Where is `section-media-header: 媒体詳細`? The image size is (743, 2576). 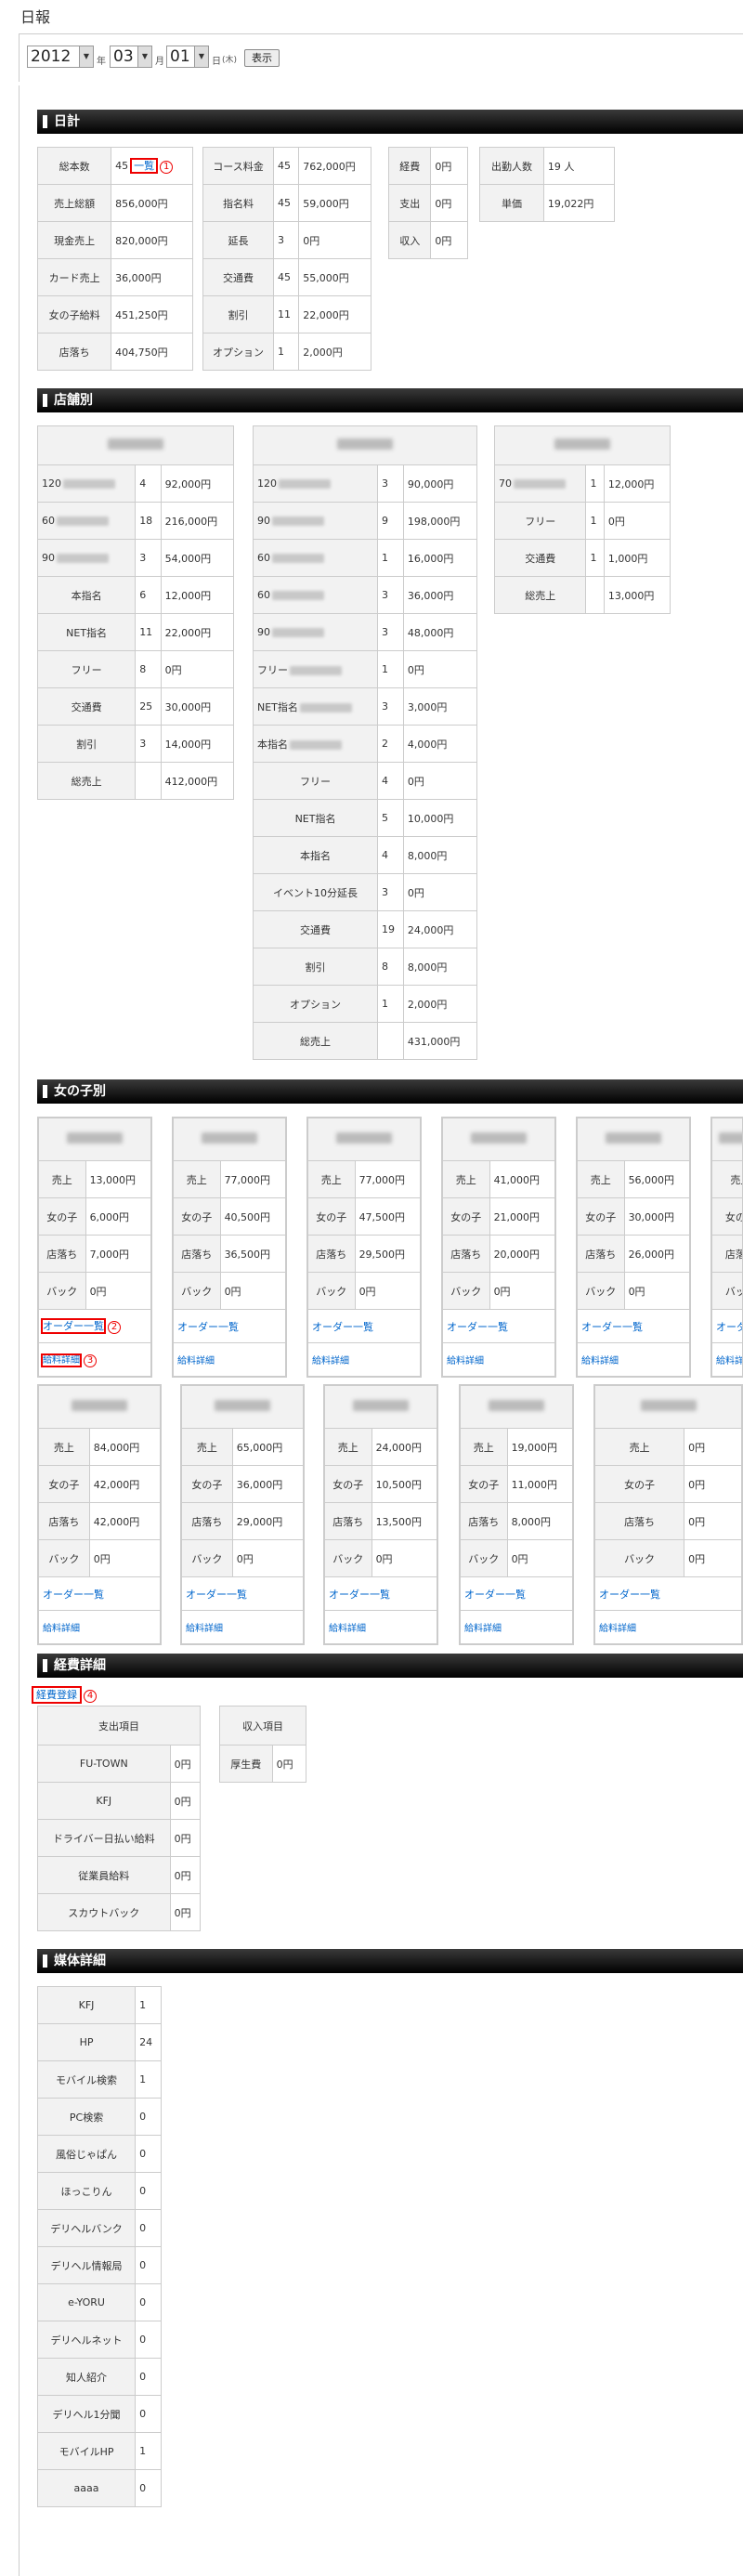
section-media-header: 媒体詳細 is located at coordinates (390, 1961).